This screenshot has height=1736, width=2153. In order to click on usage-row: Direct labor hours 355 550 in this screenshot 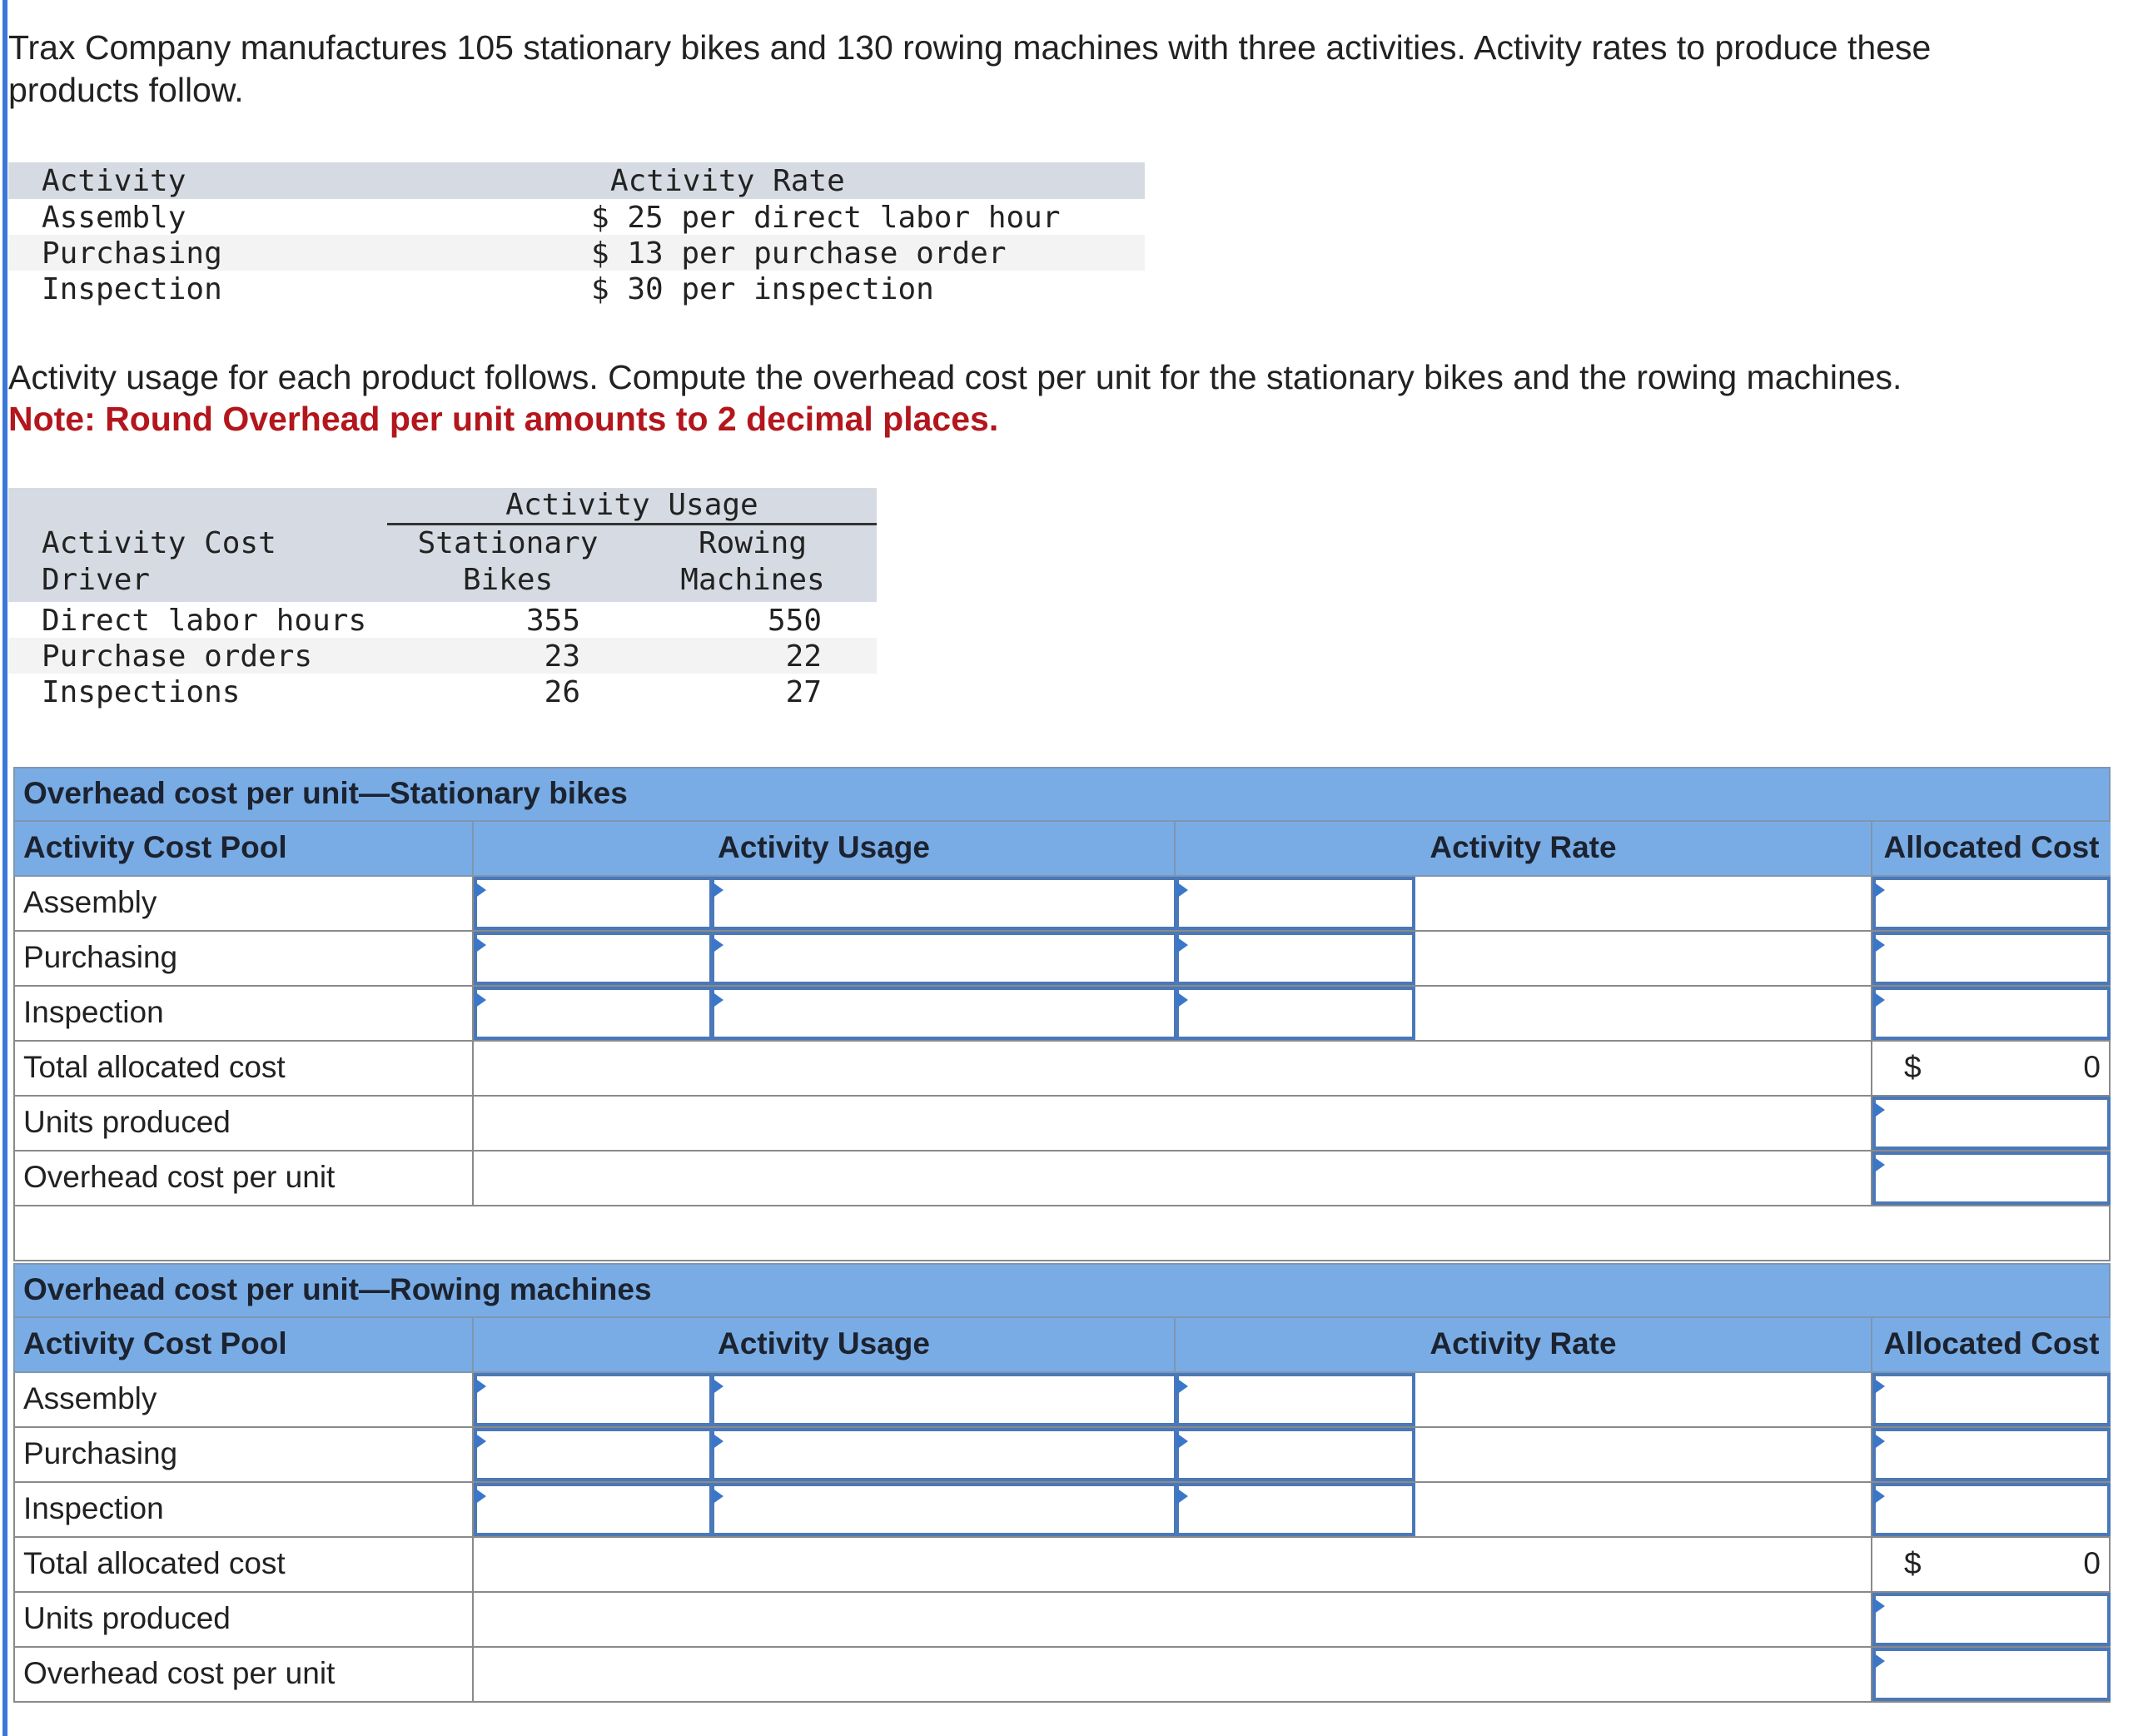, I will do `click(442, 620)`.